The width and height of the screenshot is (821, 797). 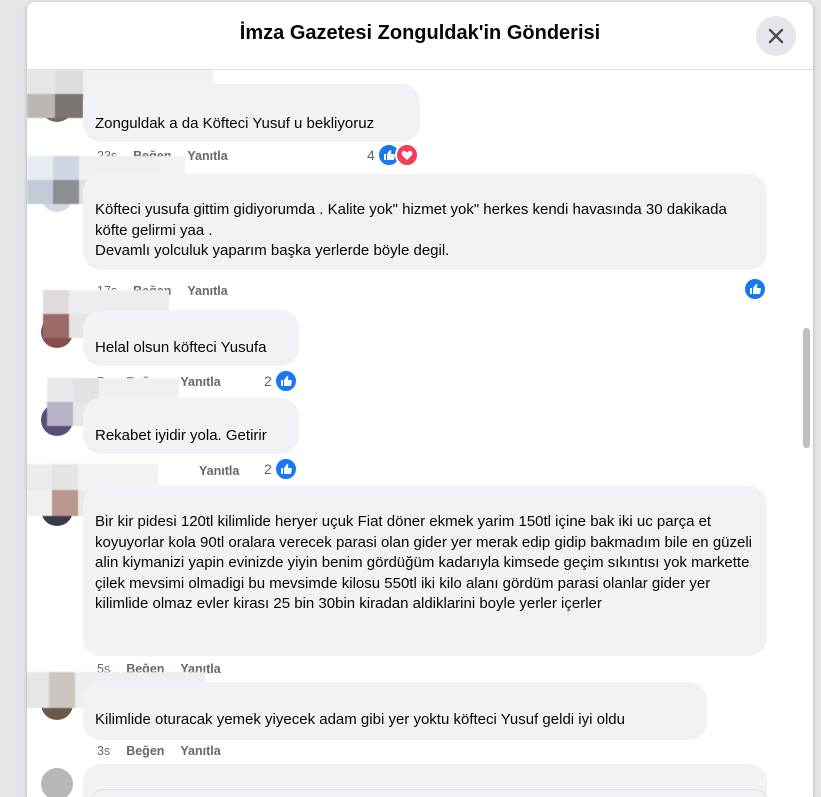 What do you see at coordinates (167, 751) in the screenshot?
I see `comment-meta: 3s Beğen Yanıtla` at bounding box center [167, 751].